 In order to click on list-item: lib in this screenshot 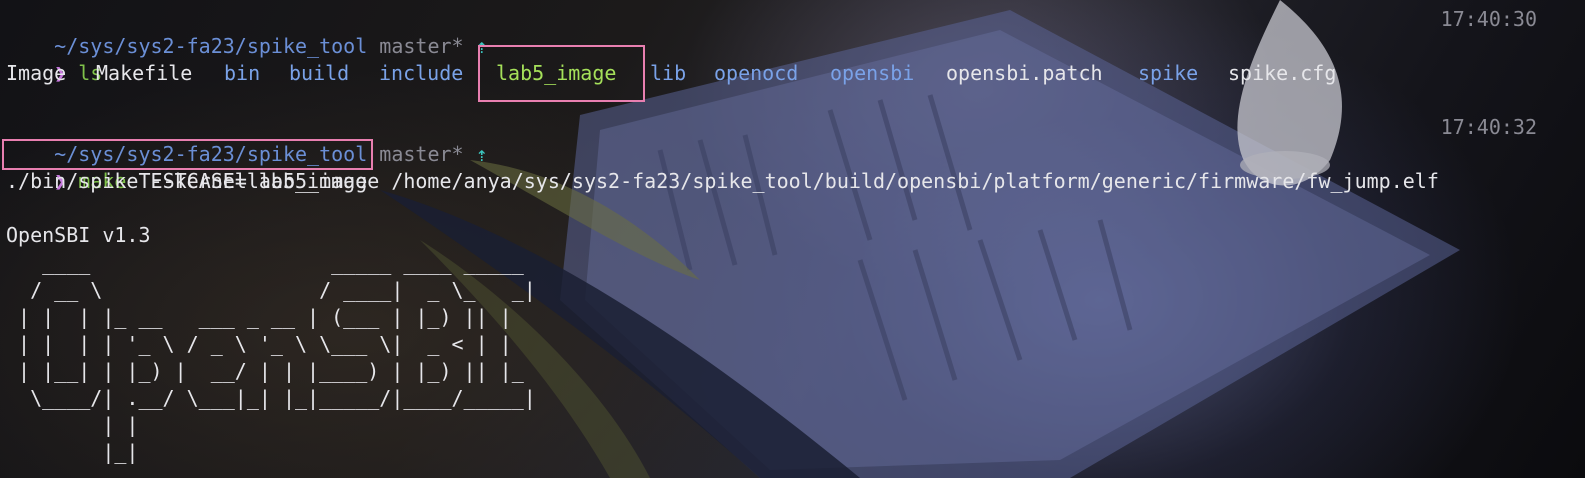, I will do `click(668, 73)`.